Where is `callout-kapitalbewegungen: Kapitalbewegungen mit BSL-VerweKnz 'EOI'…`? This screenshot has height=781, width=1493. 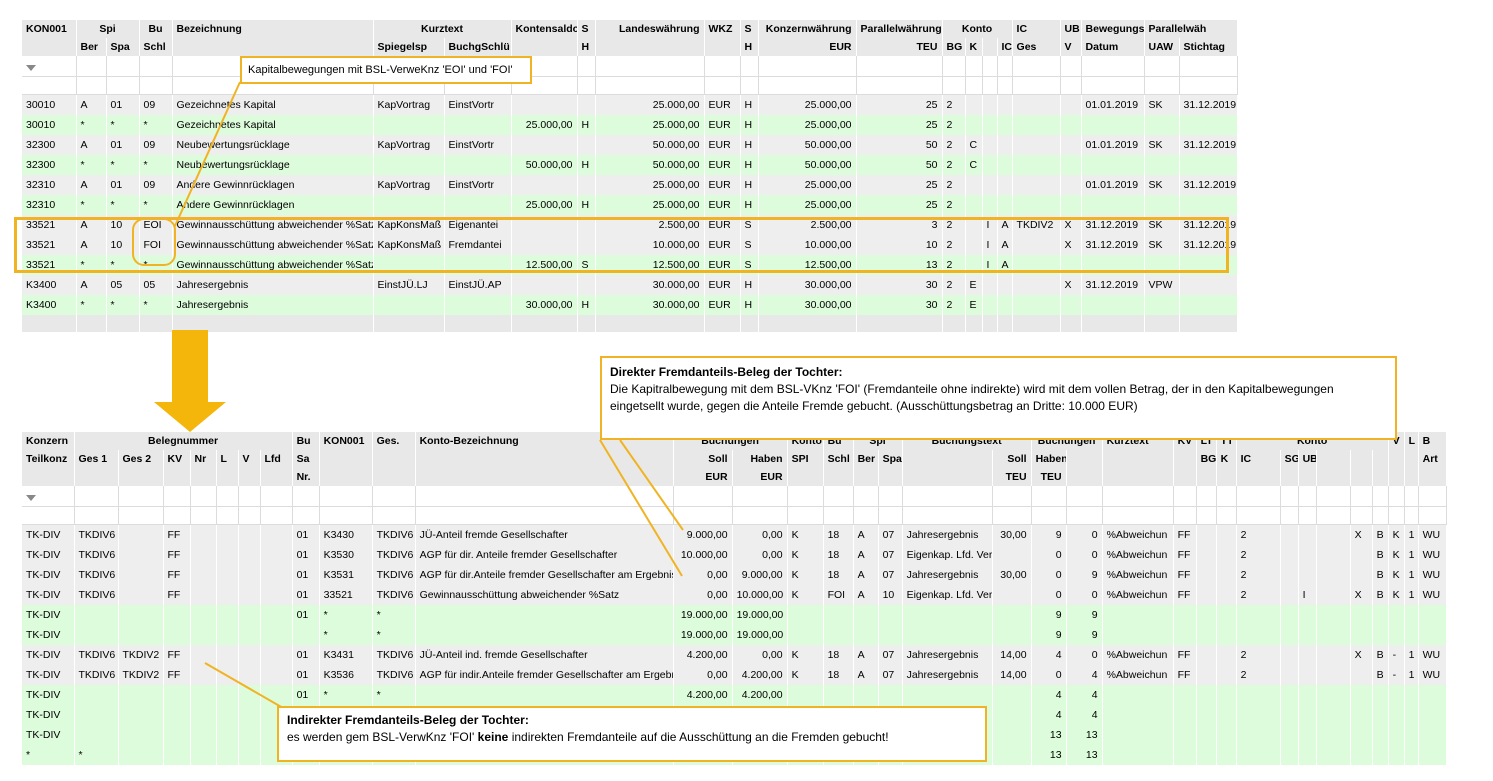
callout-kapitalbewegungen: Kapitalbewegungen mit BSL-VerweKnz 'EOI'… is located at coordinates (386, 70).